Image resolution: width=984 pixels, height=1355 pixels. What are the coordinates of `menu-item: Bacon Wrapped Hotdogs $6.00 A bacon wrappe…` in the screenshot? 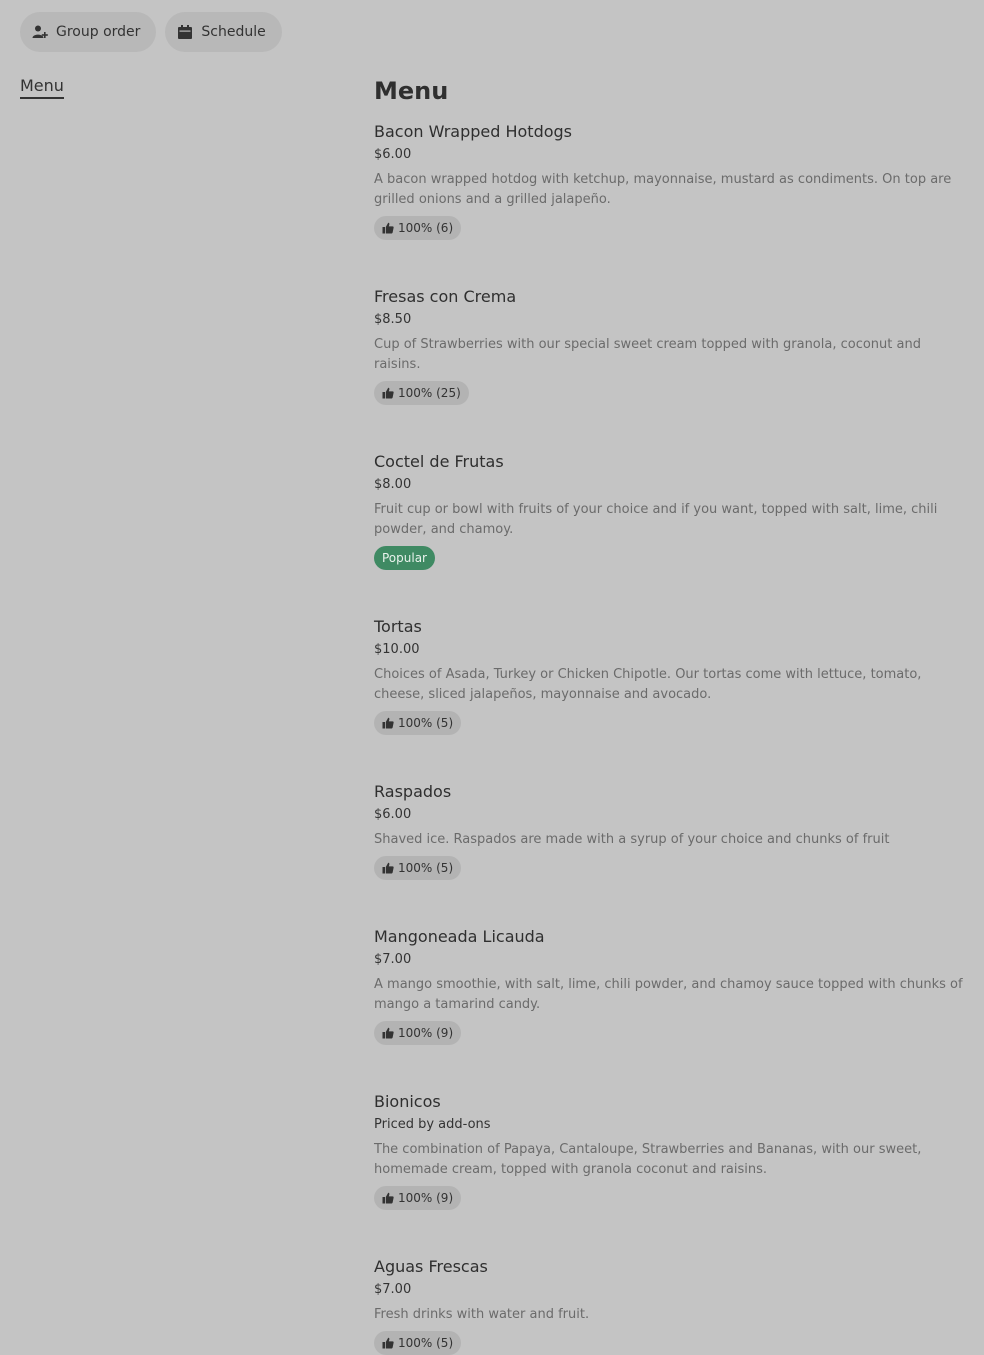 It's located at (669, 180).